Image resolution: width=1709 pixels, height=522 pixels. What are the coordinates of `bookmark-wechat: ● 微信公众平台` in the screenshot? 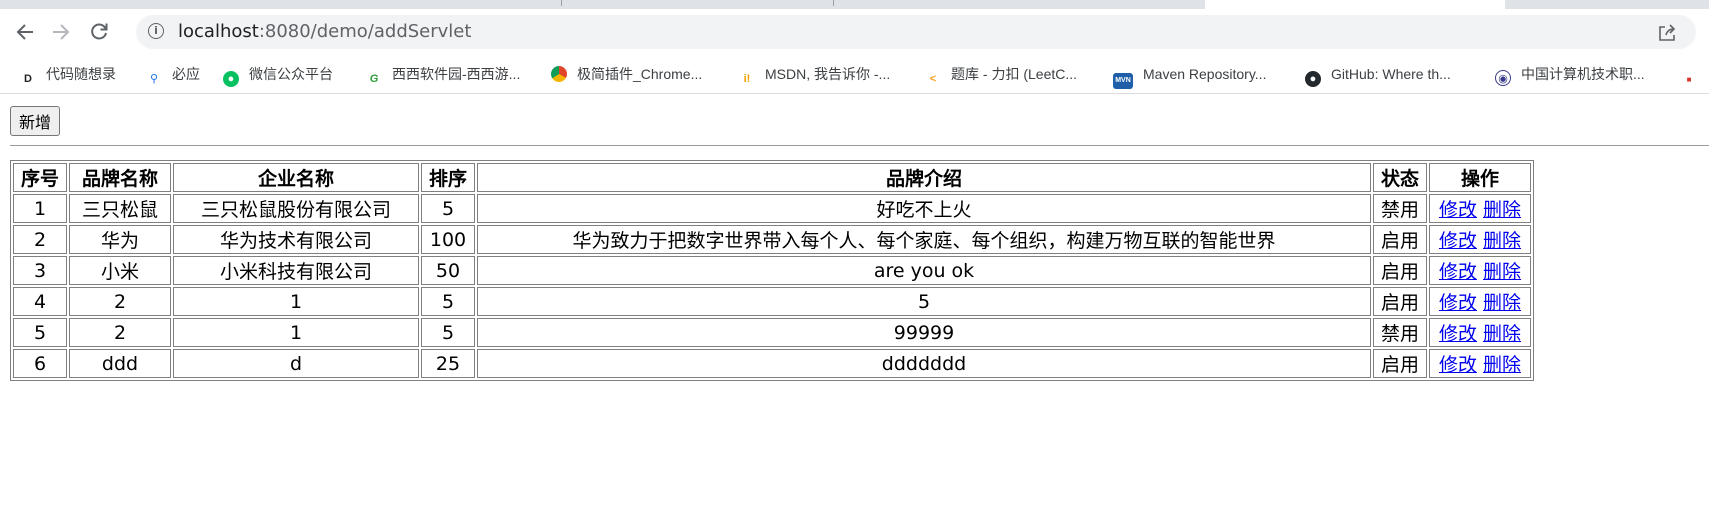 It's located at (278, 75).